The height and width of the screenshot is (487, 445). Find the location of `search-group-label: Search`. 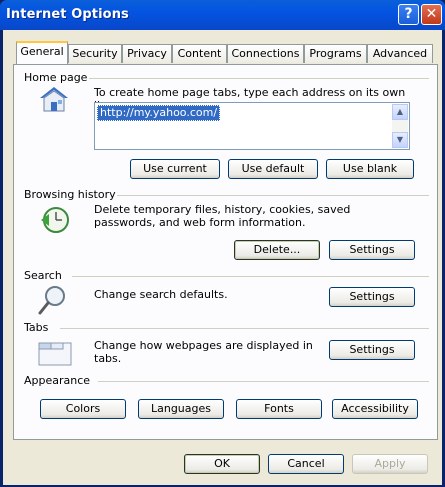

search-group-label: Search is located at coordinates (43, 275).